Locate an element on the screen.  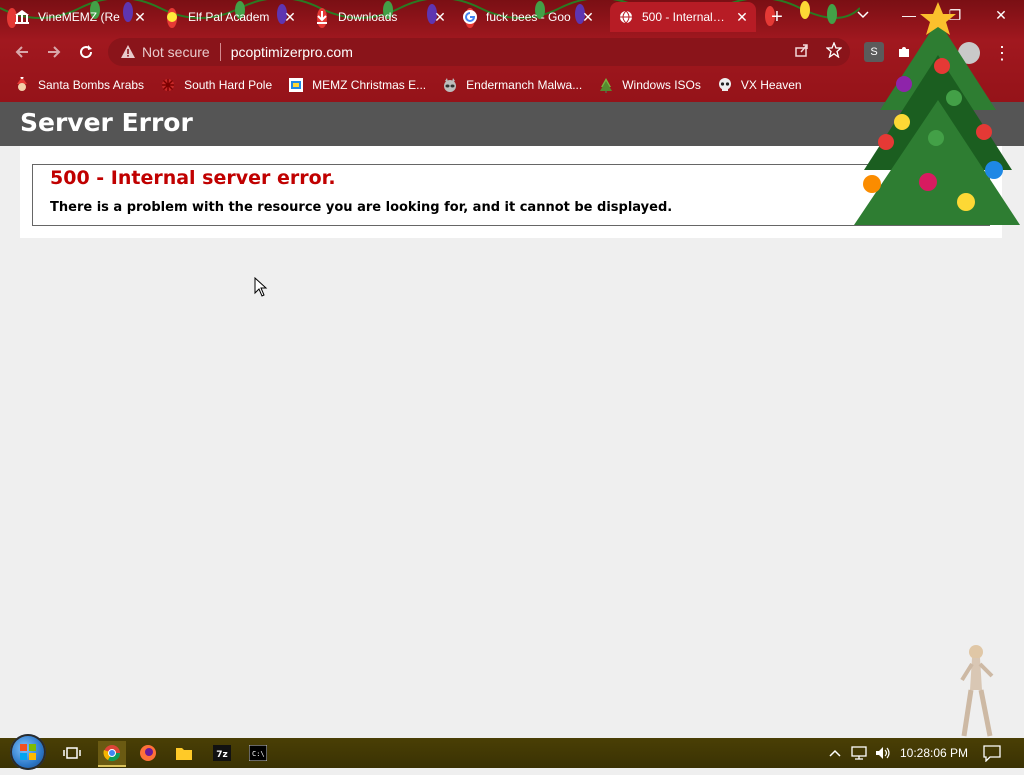
download-icon is located at coordinates (322, 17).